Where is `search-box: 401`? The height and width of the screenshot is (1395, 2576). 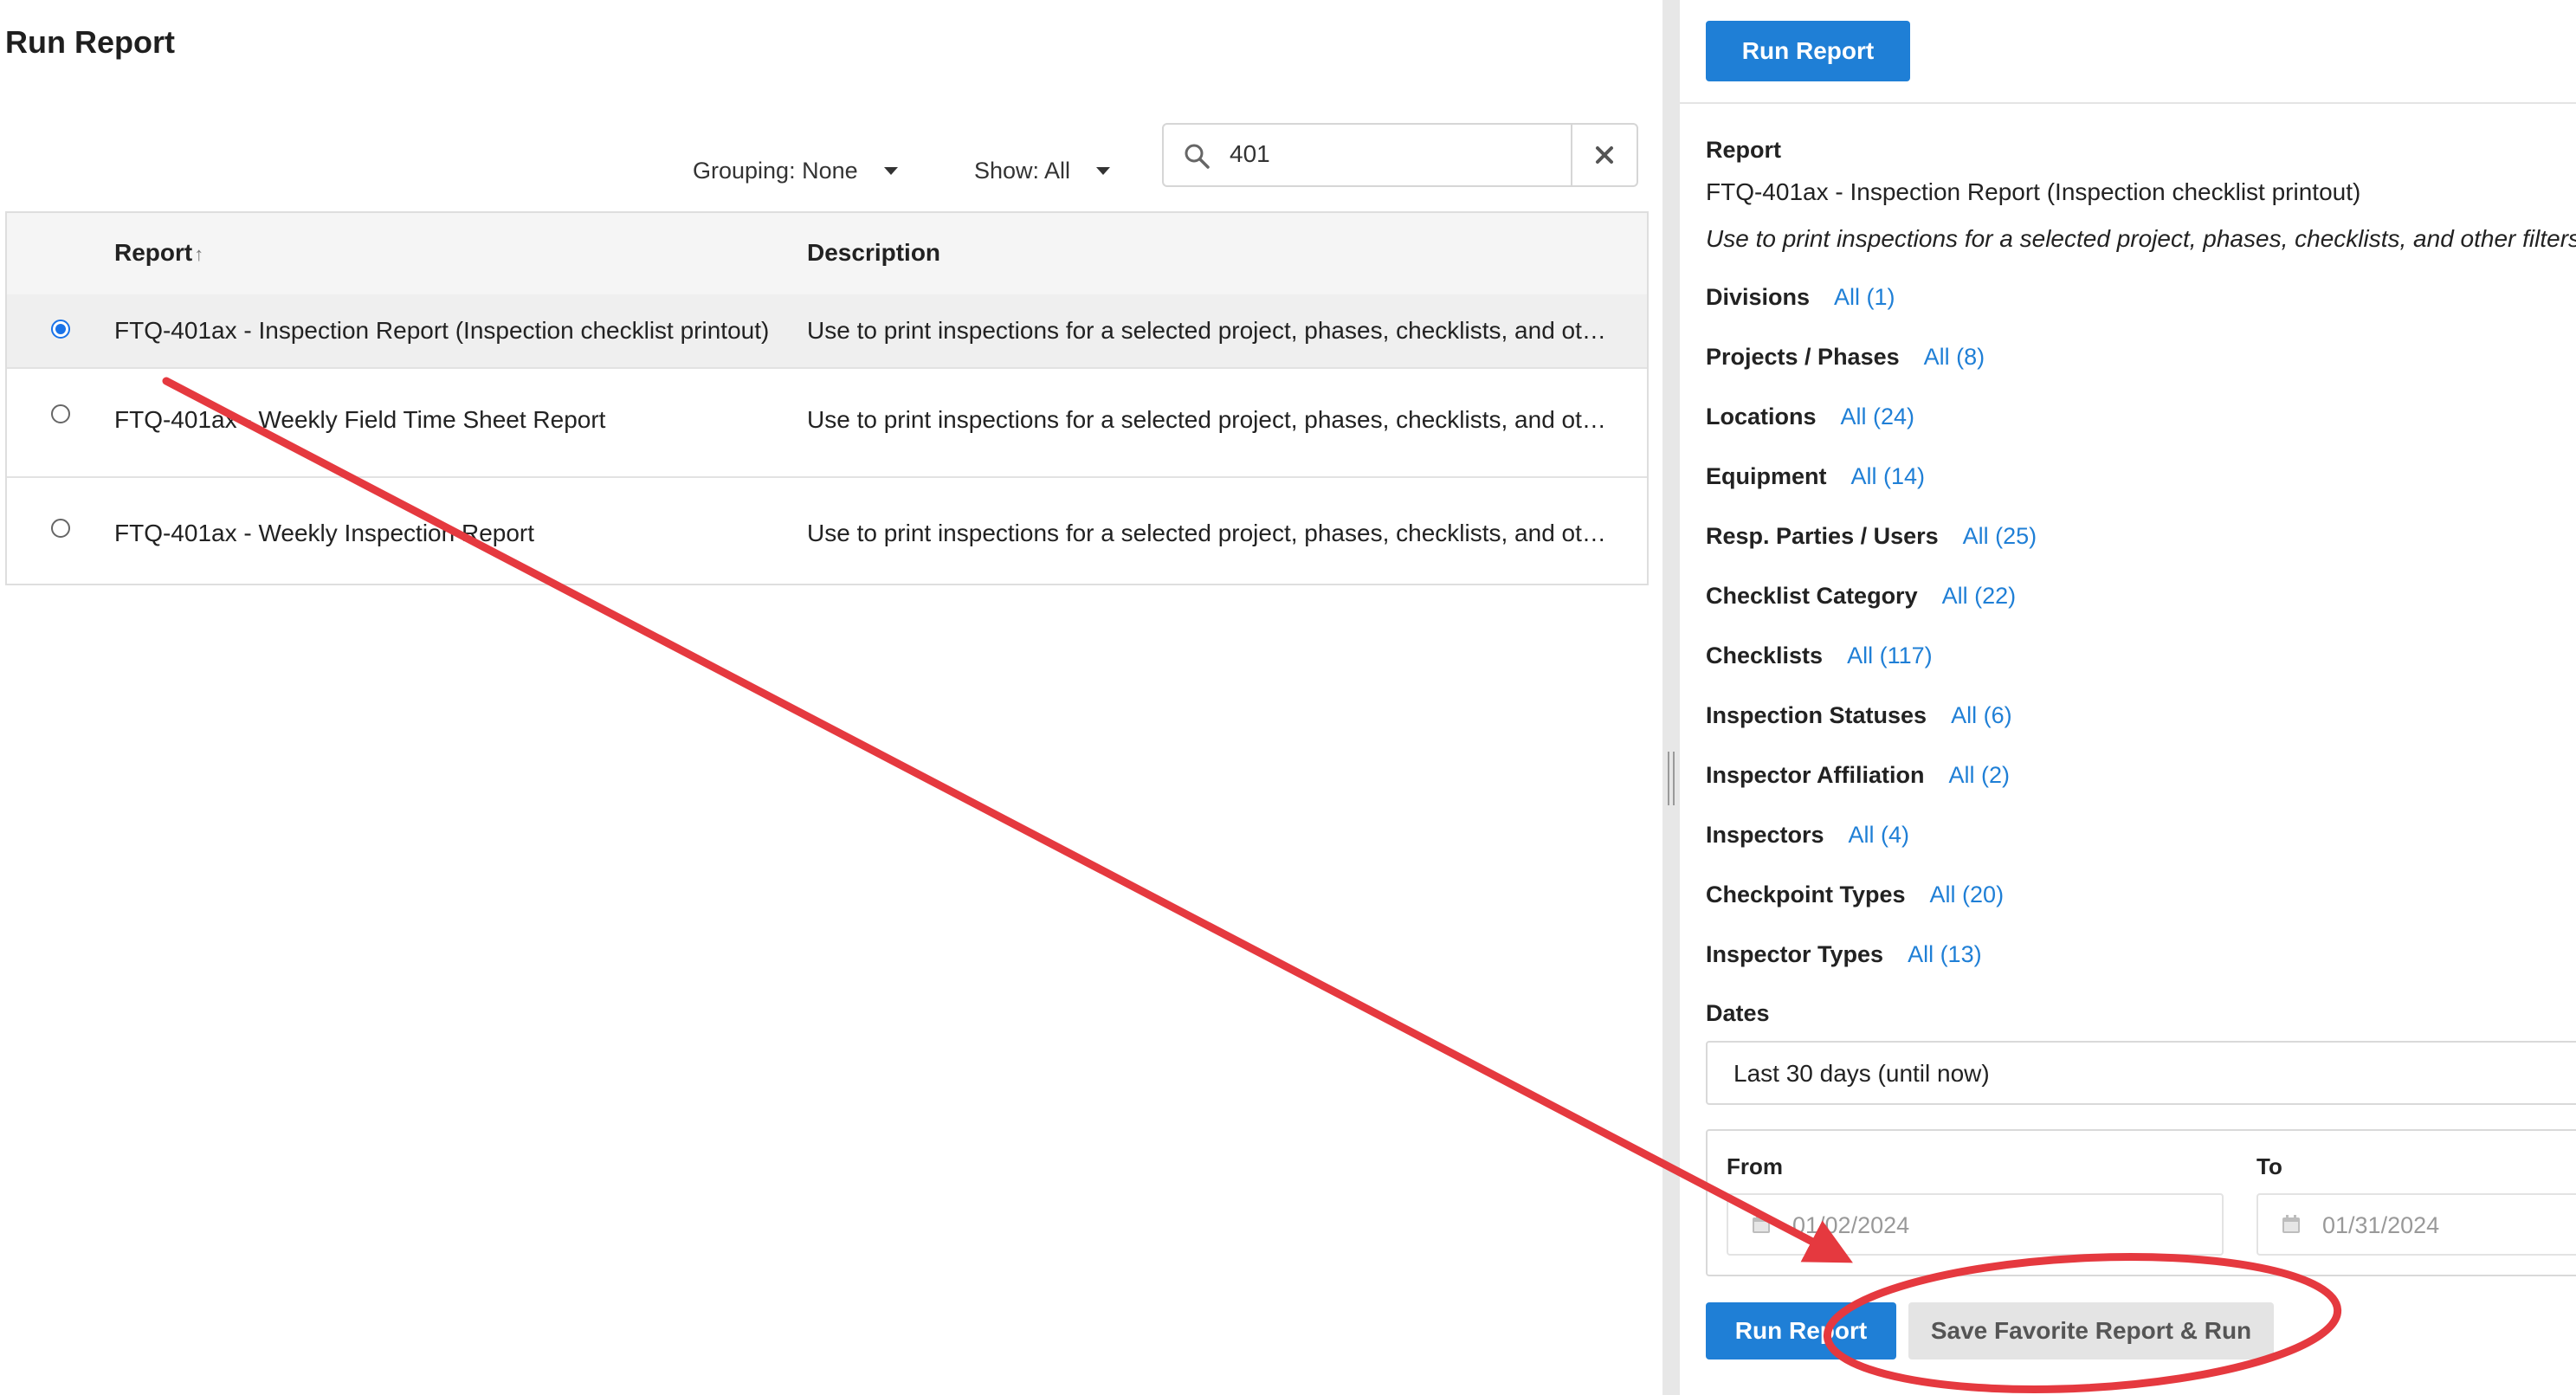 search-box: 401 is located at coordinates (1400, 155).